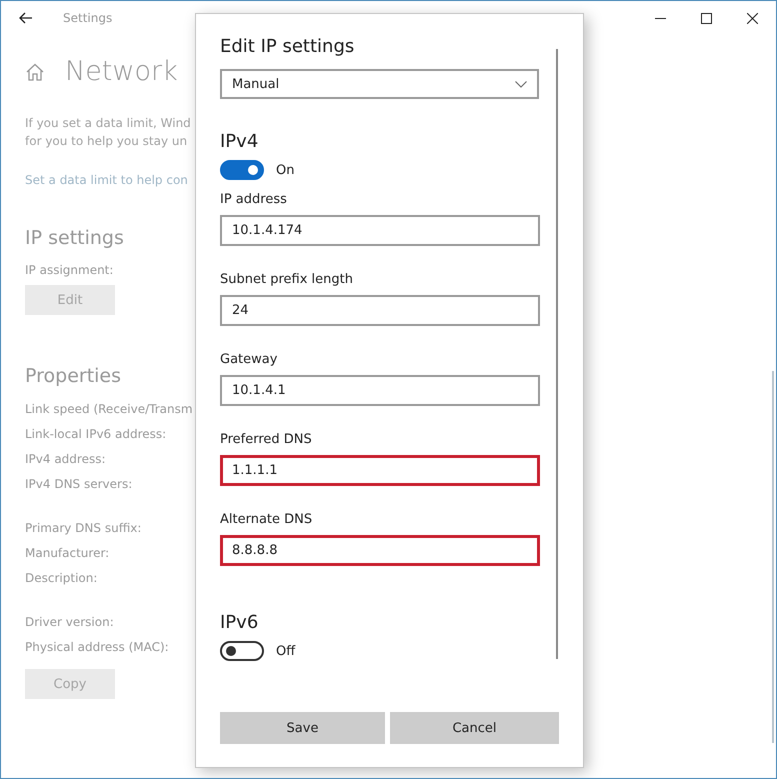 This screenshot has height=779, width=777. Describe the element at coordinates (266, 519) in the screenshot. I see `field-label: Alternate DNS` at that location.